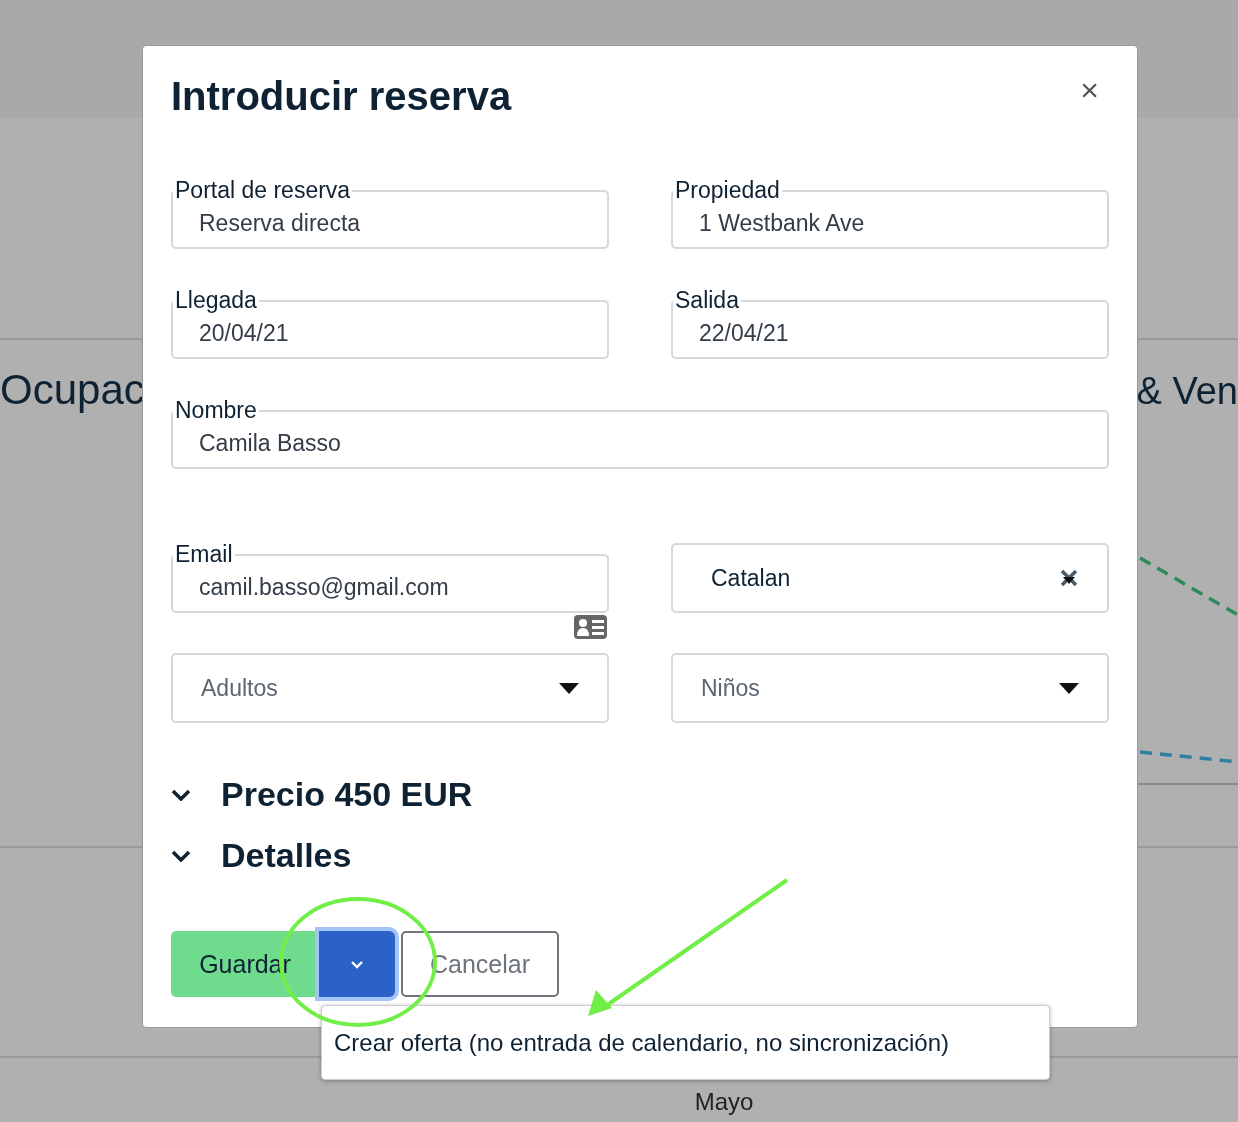 Image resolution: width=1238 pixels, height=1122 pixels. Describe the element at coordinates (341, 96) in the screenshot. I see `dialog-title: Introducir reserva` at that location.